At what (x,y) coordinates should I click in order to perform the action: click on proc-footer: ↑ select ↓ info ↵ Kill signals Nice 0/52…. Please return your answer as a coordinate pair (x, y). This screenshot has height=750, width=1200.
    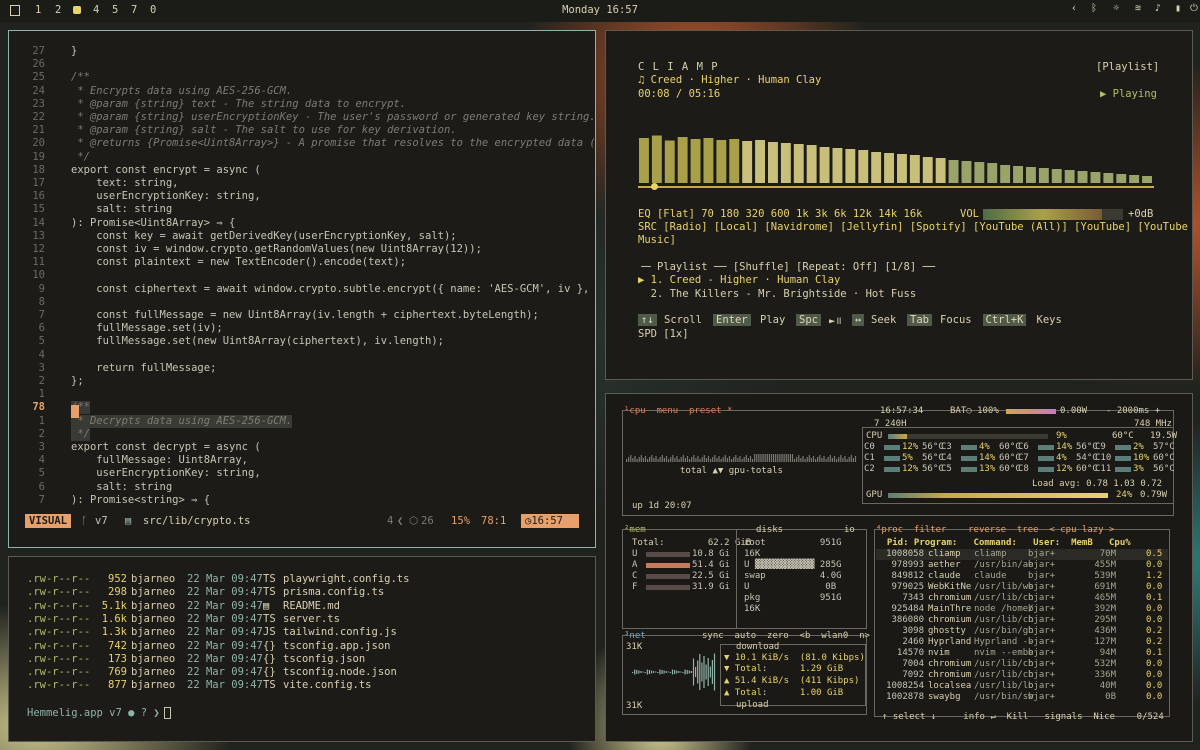
    Looking at the image, I should click on (1023, 717).